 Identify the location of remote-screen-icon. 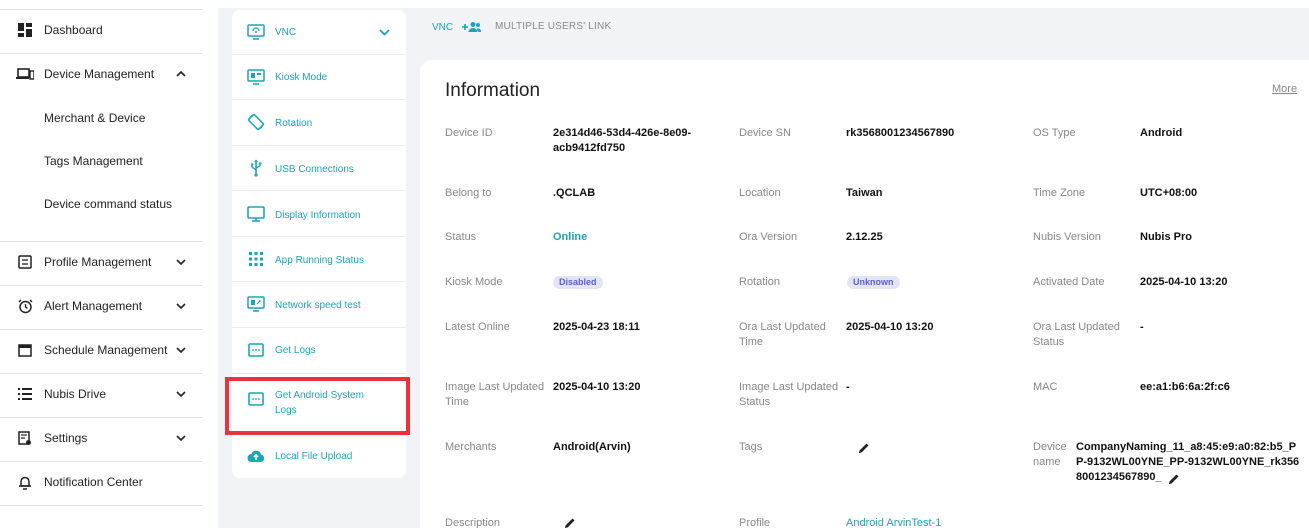
(256, 32).